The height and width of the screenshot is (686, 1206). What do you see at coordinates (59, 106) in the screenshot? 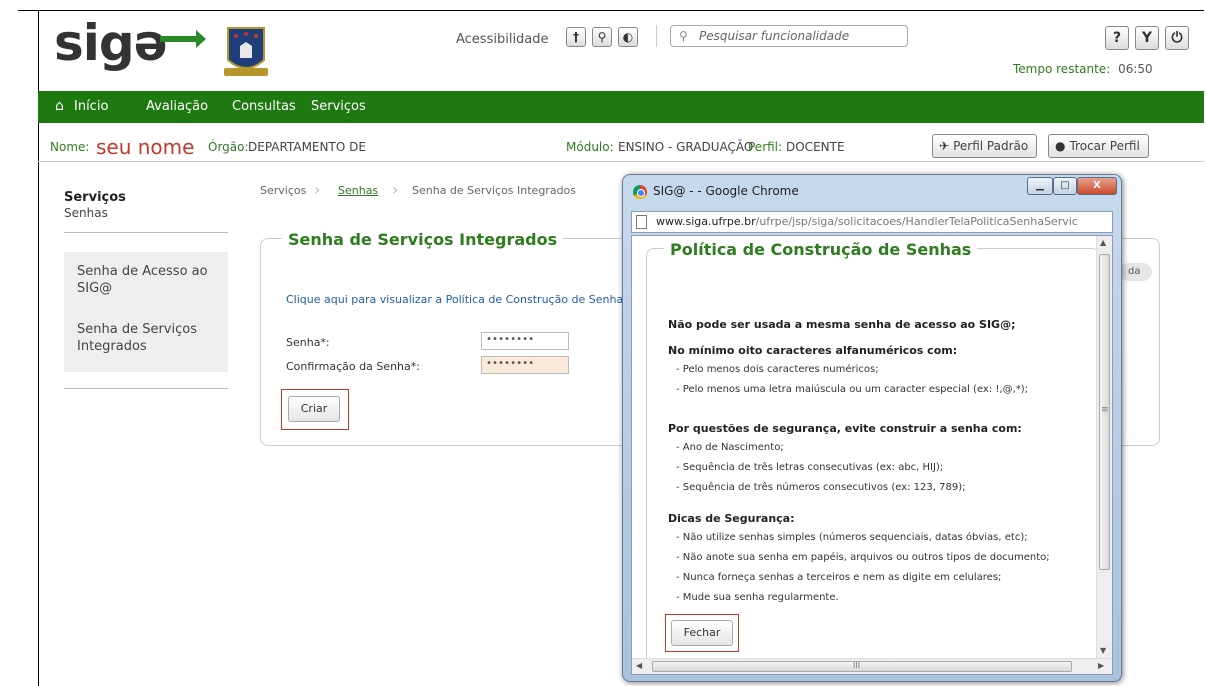
I see `home-icon: ⌂` at bounding box center [59, 106].